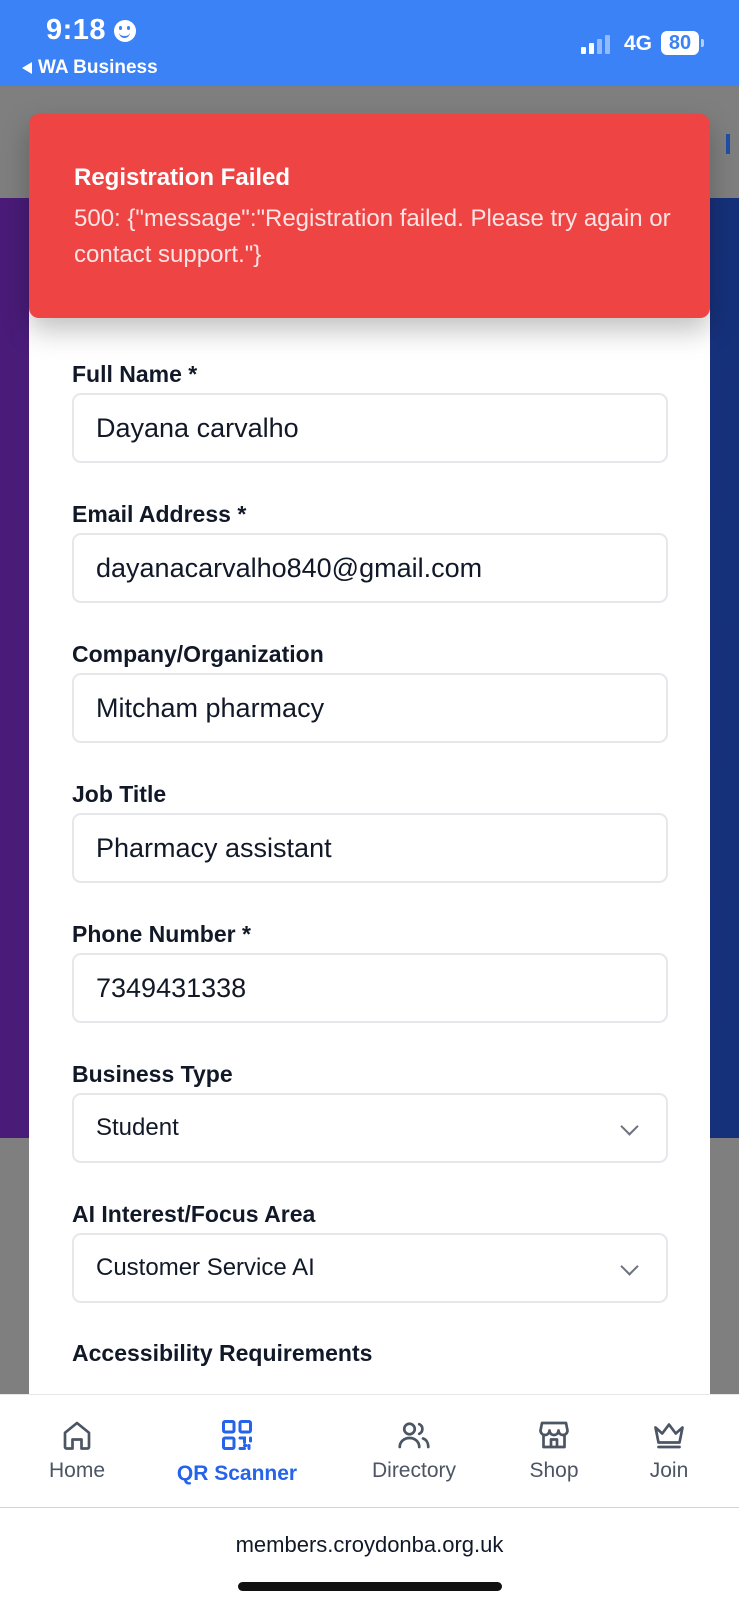 This screenshot has width=739, height=1600. Describe the element at coordinates (669, 1470) in the screenshot. I see `nav-label-join: Join` at that location.